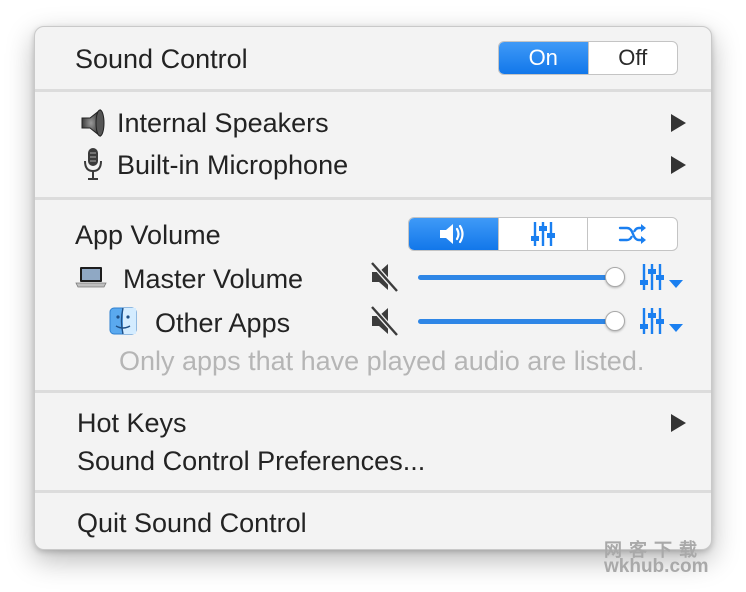 The height and width of the screenshot is (592, 746). Describe the element at coordinates (93, 123) in the screenshot. I see `speaker-icon` at that location.